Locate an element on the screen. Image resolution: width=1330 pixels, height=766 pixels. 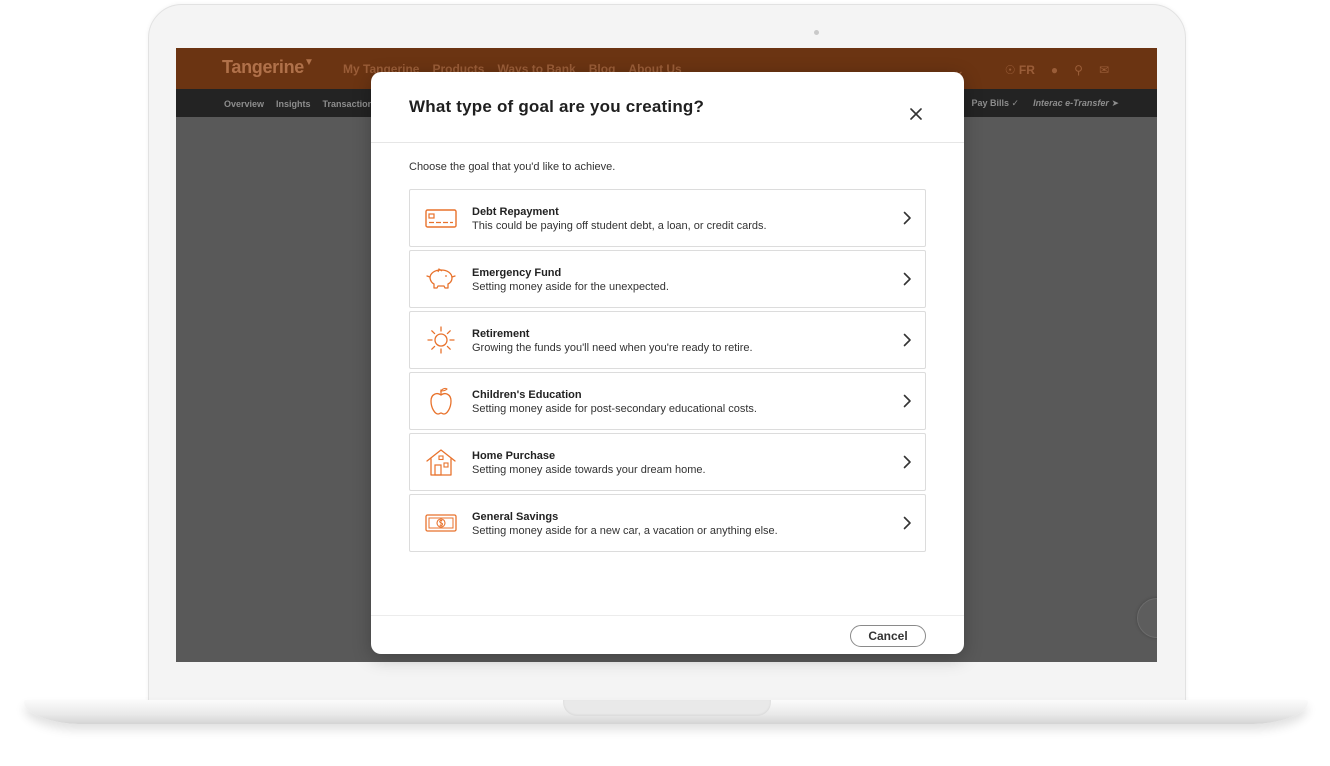
subnav-interac-label: Interac e-Transfer is located at coordinates (1071, 103).